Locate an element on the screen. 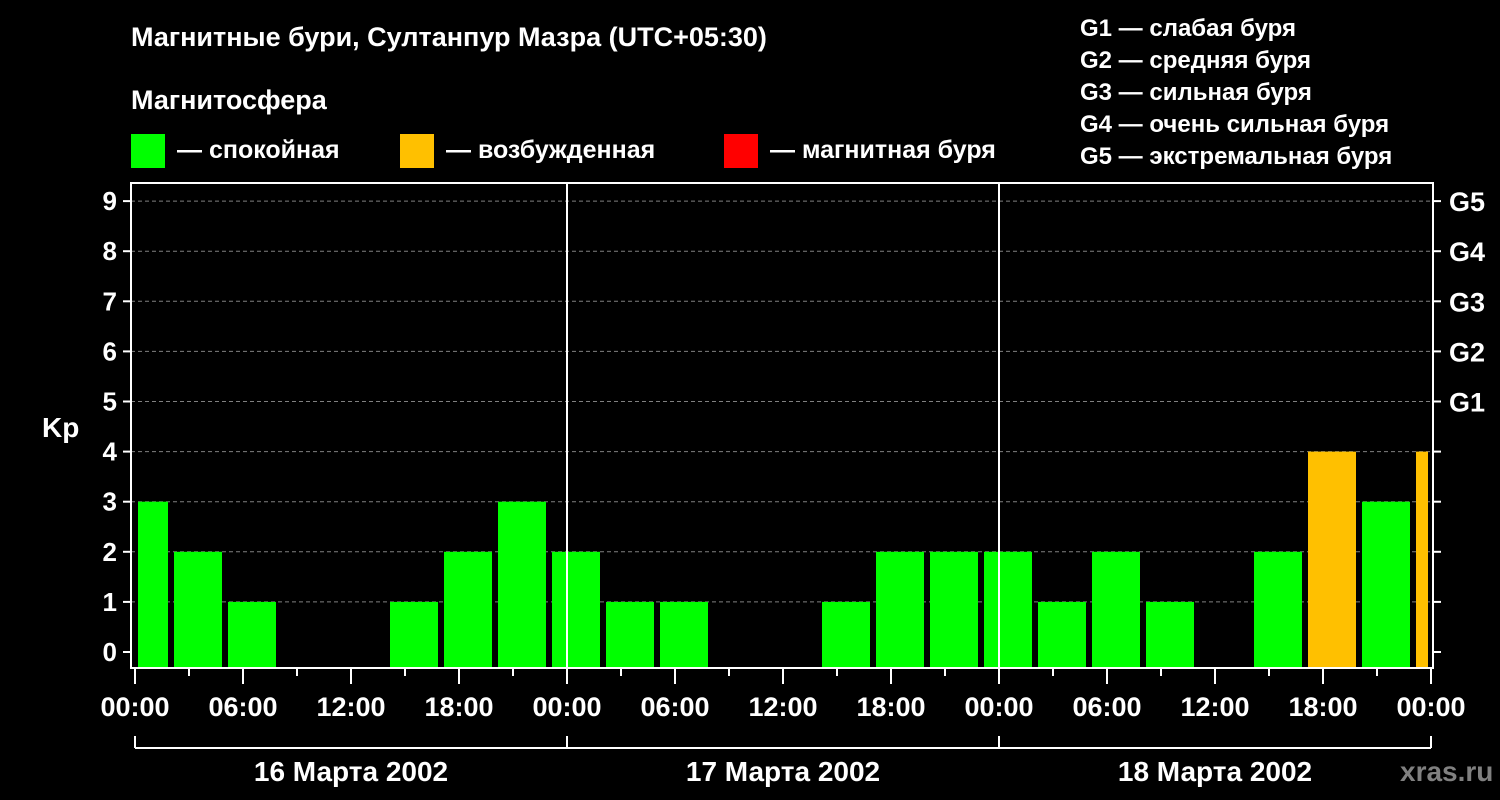  y-tick-label: 9 is located at coordinates (110, 201).